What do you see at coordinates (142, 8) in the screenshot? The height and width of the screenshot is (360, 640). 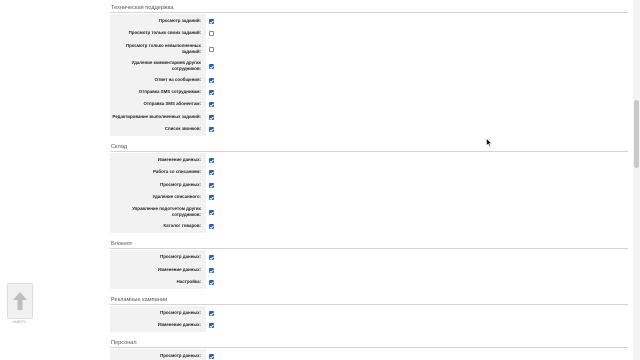 I see `section-title: Техническая поддержка` at bounding box center [142, 8].